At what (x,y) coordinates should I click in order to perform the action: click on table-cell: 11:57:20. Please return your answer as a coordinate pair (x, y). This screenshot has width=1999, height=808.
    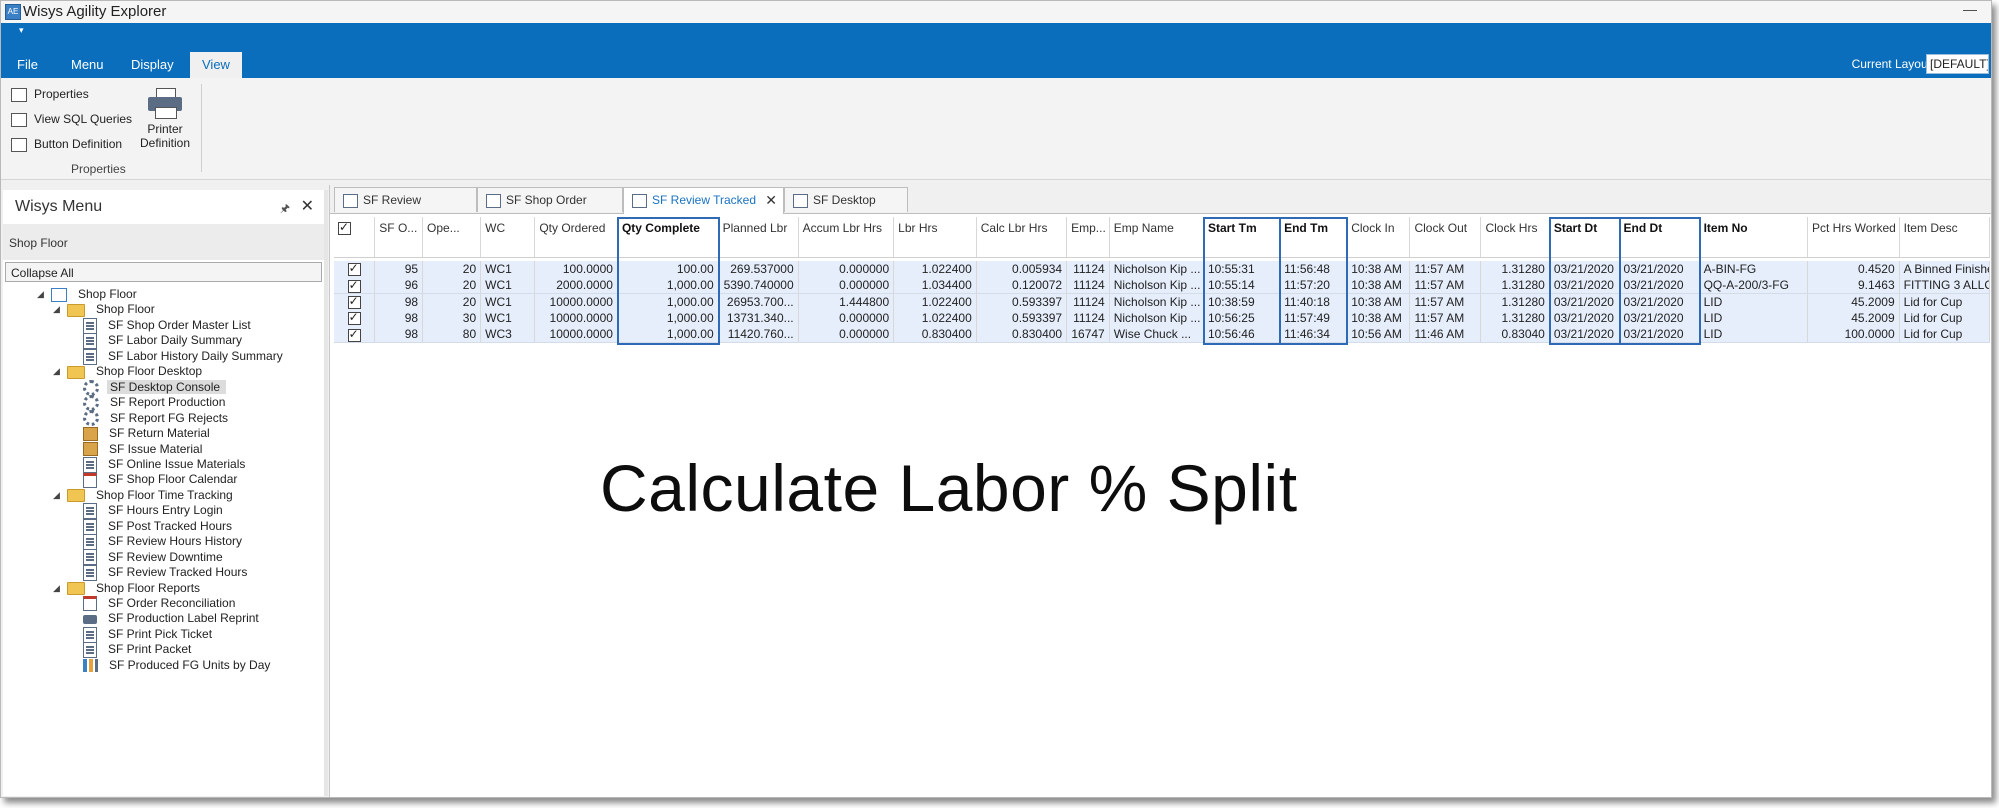
    Looking at the image, I should click on (1314, 285).